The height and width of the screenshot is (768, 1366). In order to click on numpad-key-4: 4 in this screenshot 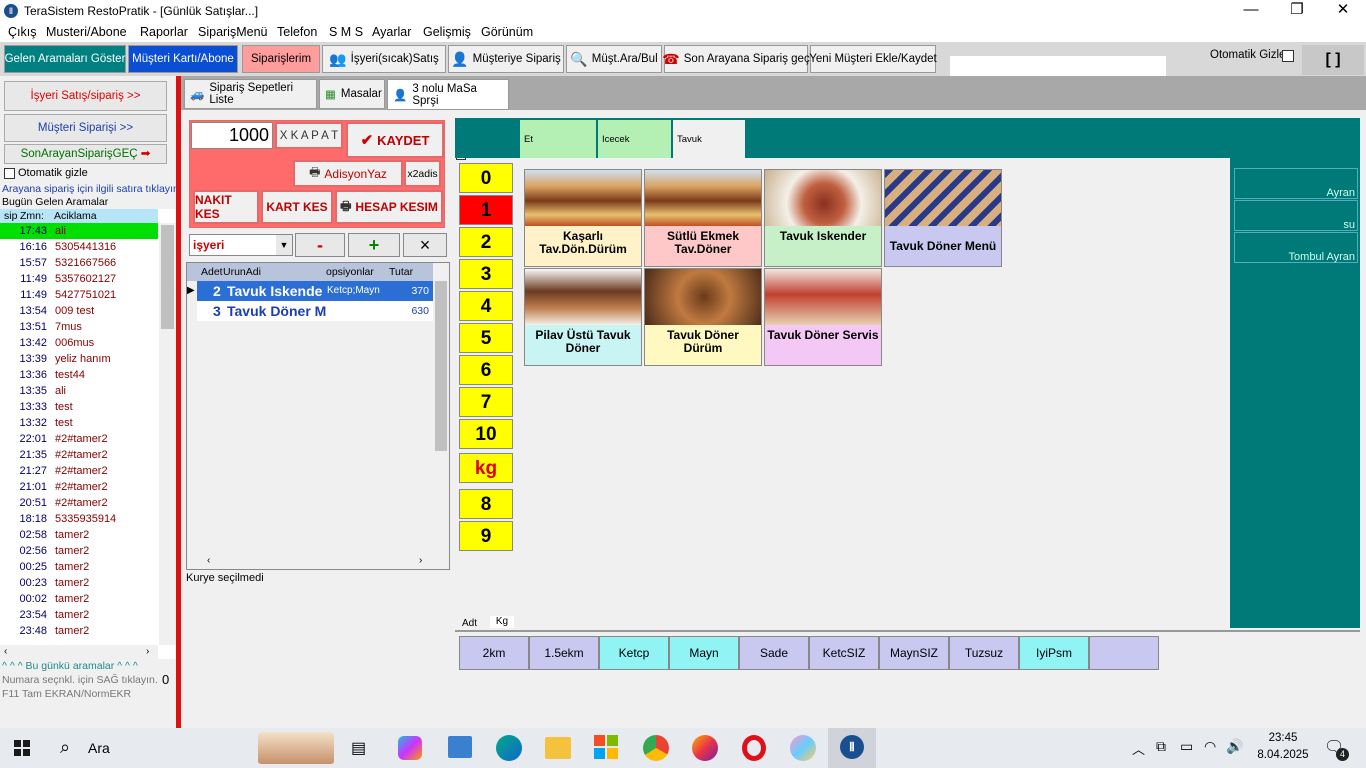, I will do `click(486, 306)`.